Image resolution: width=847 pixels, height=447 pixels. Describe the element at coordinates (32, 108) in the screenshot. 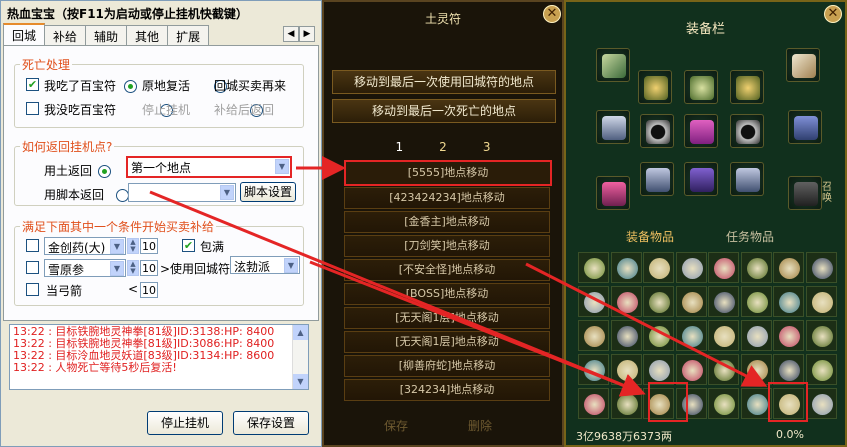

I see `not-ate-checkbox` at that location.